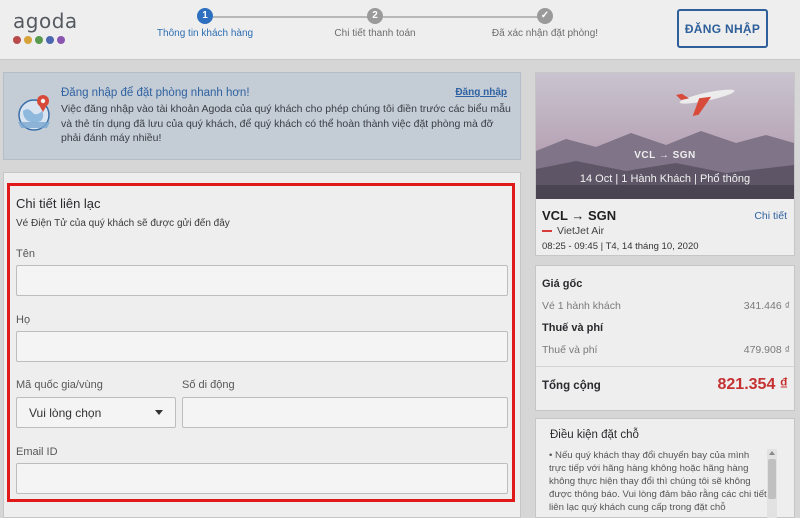  I want to click on country-code-select: Vui lòng chọn, so click(96, 412).